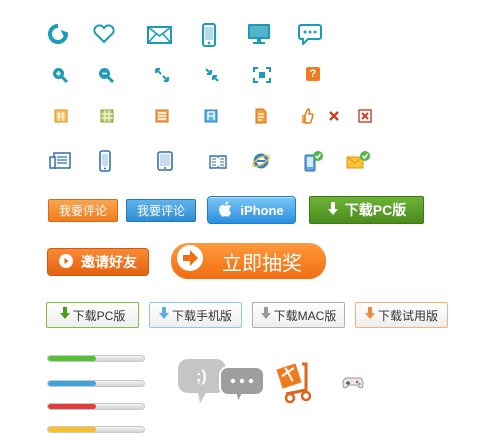 This screenshot has width=500, height=442. What do you see at coordinates (307, 116) in the screenshot?
I see `thumbs-up-icon` at bounding box center [307, 116].